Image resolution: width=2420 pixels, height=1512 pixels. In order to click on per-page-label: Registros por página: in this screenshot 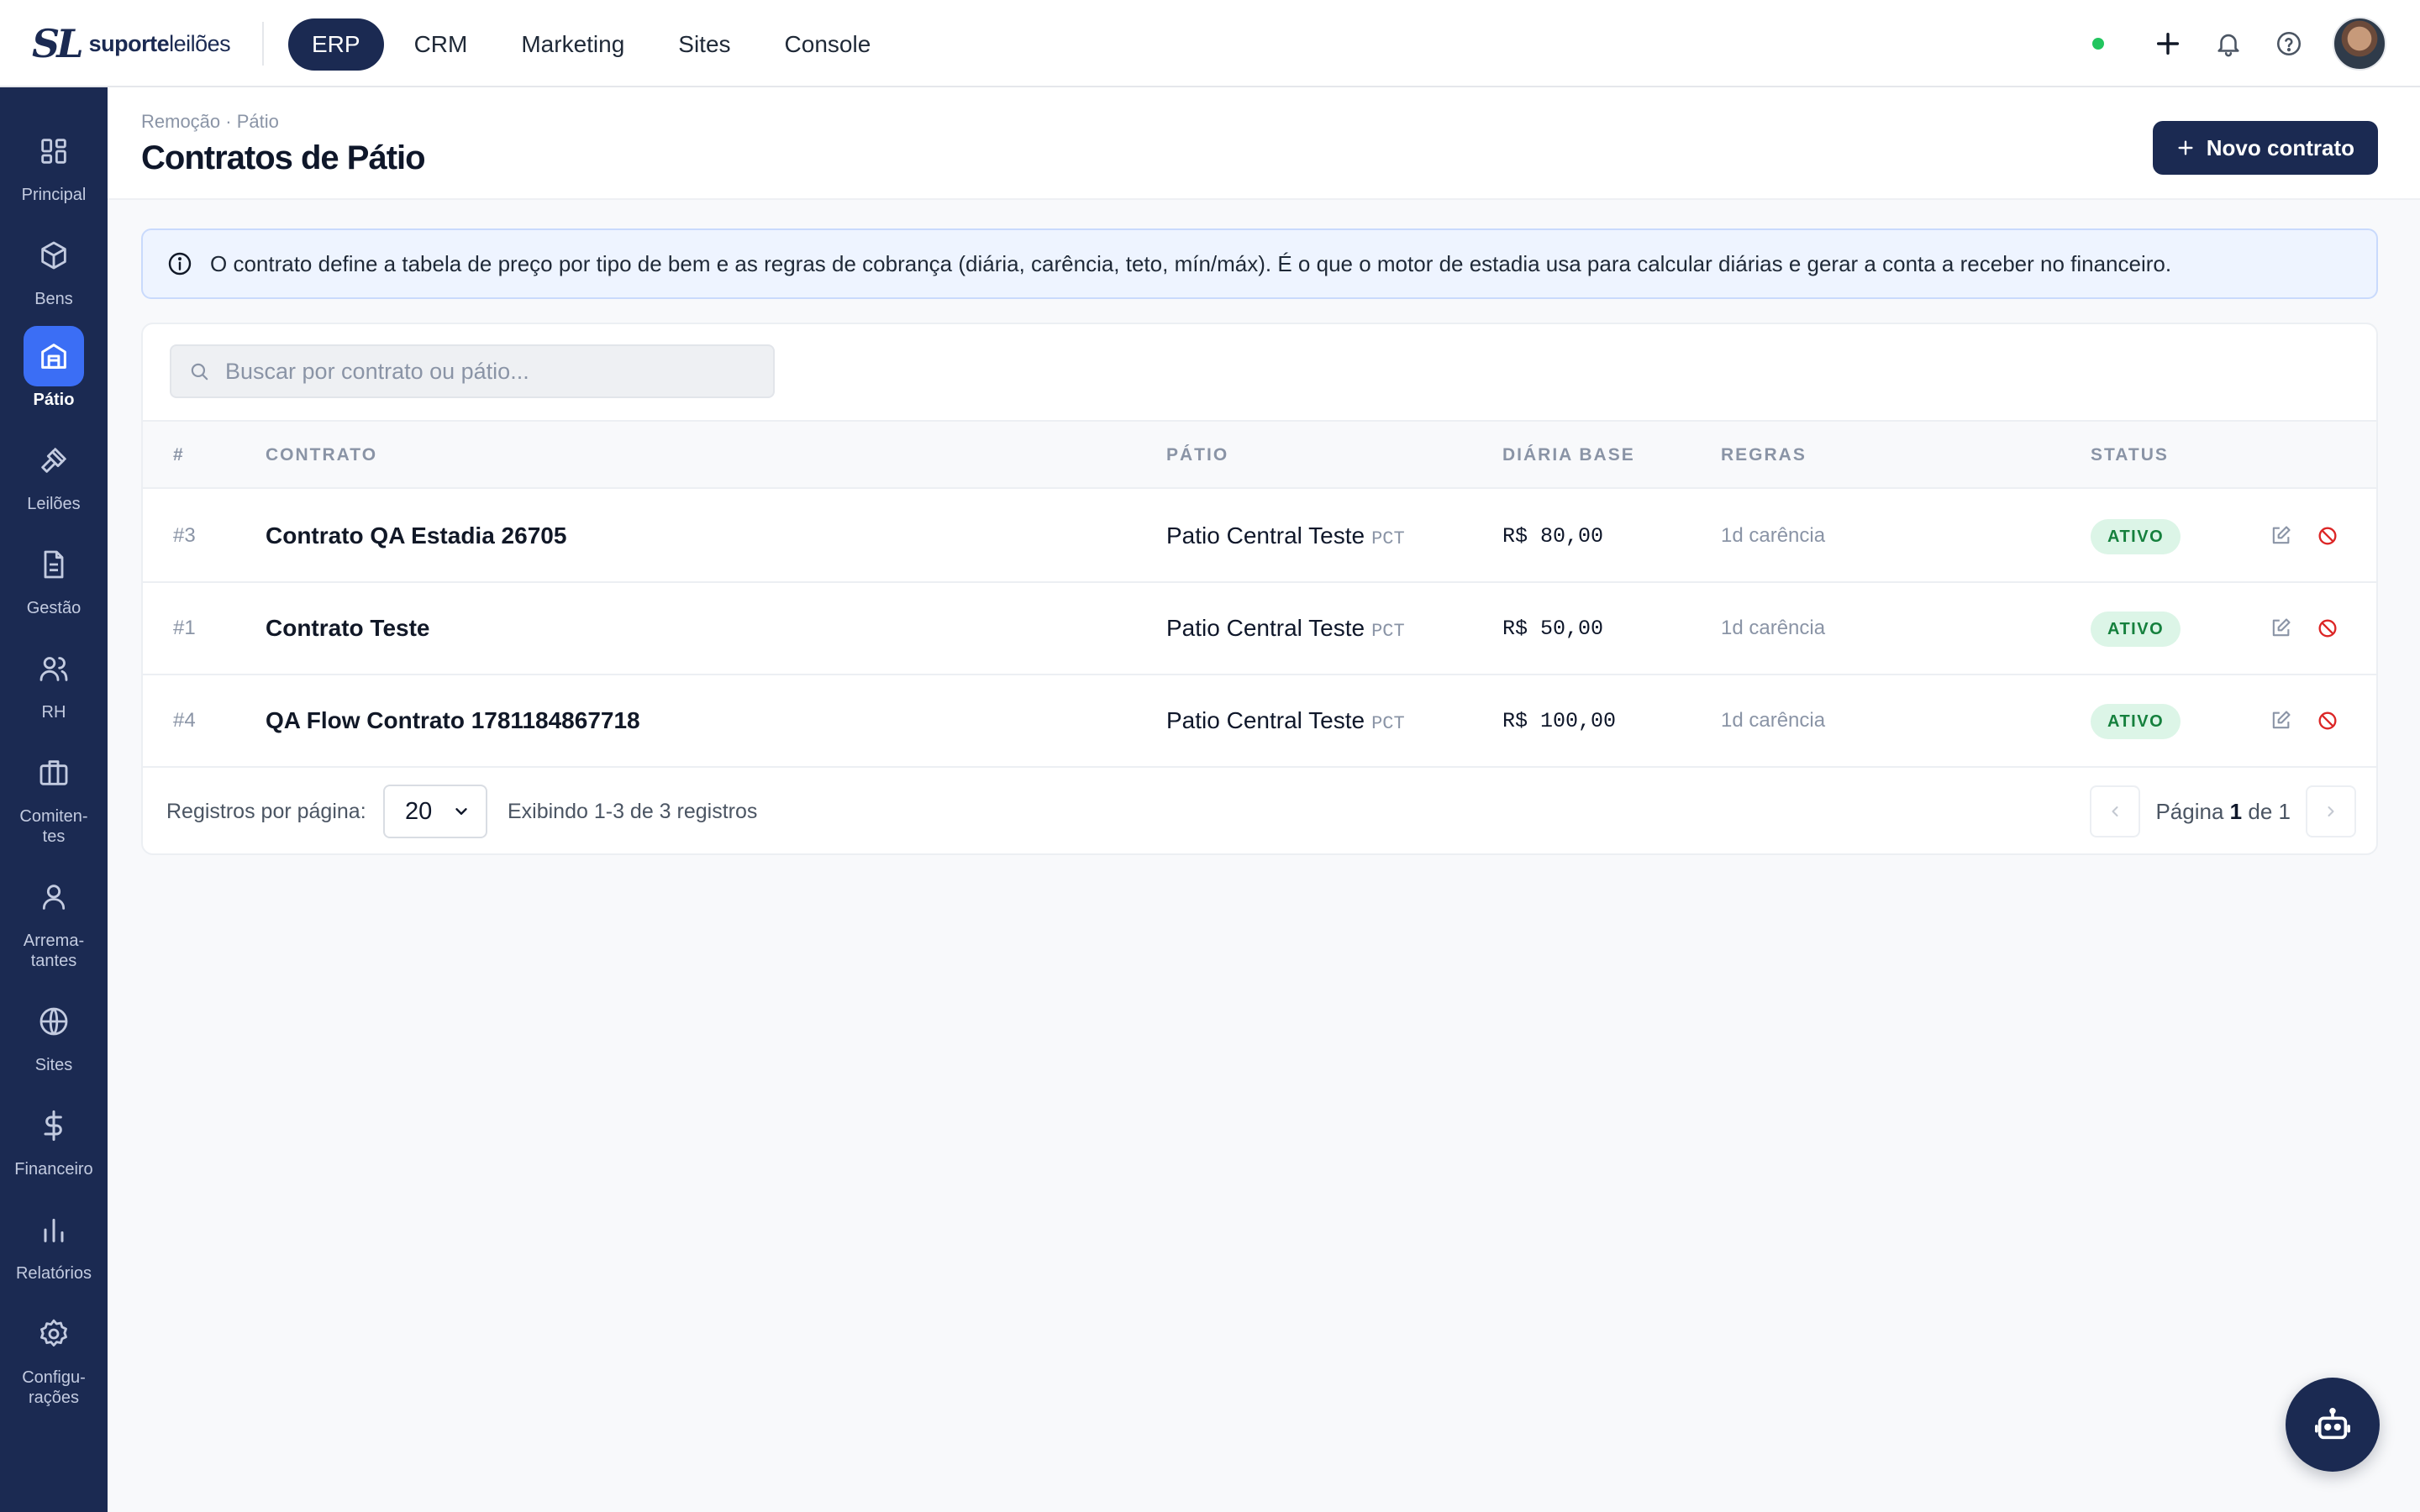, I will do `click(266, 811)`.